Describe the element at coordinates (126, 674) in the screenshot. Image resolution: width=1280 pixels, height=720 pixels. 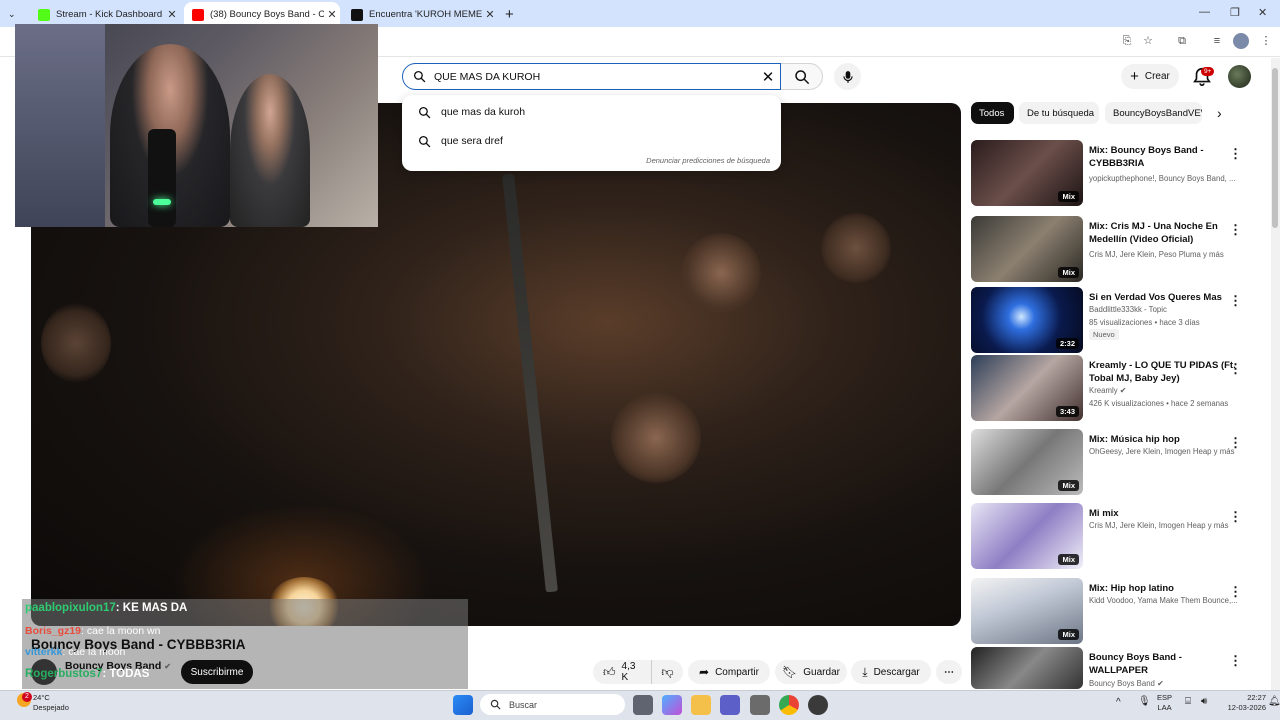
I see `chat-text: : TODAS` at that location.